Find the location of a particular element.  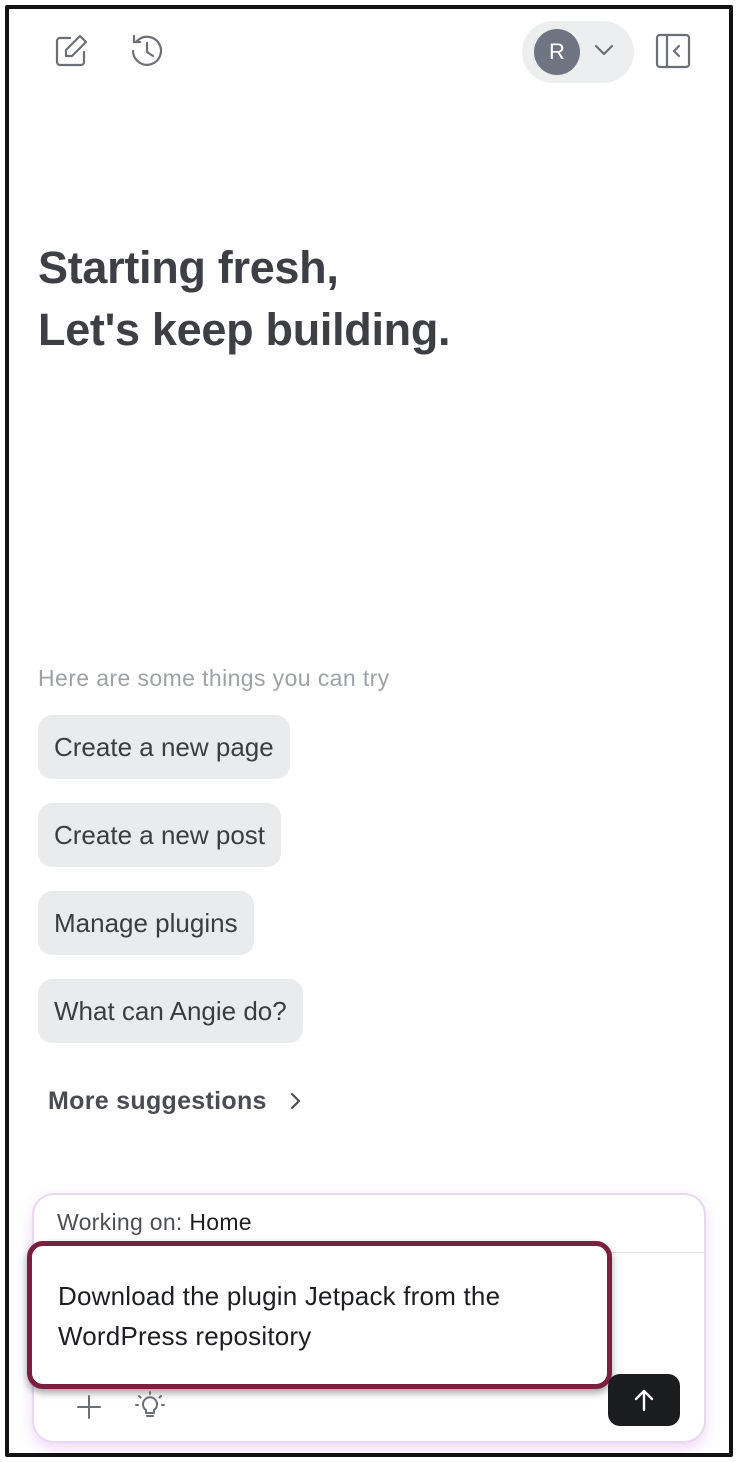

history-icon is located at coordinates (147, 50).